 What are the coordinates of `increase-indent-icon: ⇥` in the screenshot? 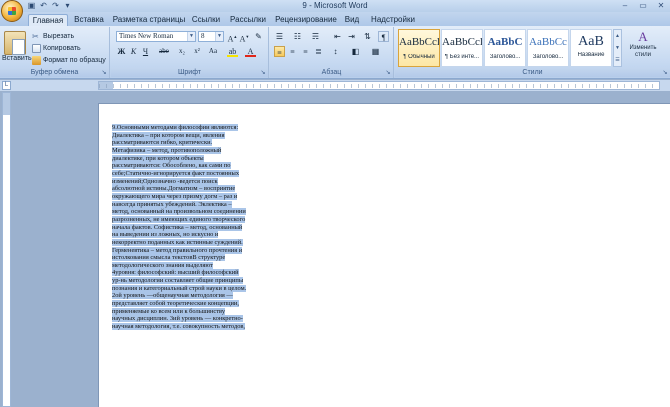 It's located at (351, 36).